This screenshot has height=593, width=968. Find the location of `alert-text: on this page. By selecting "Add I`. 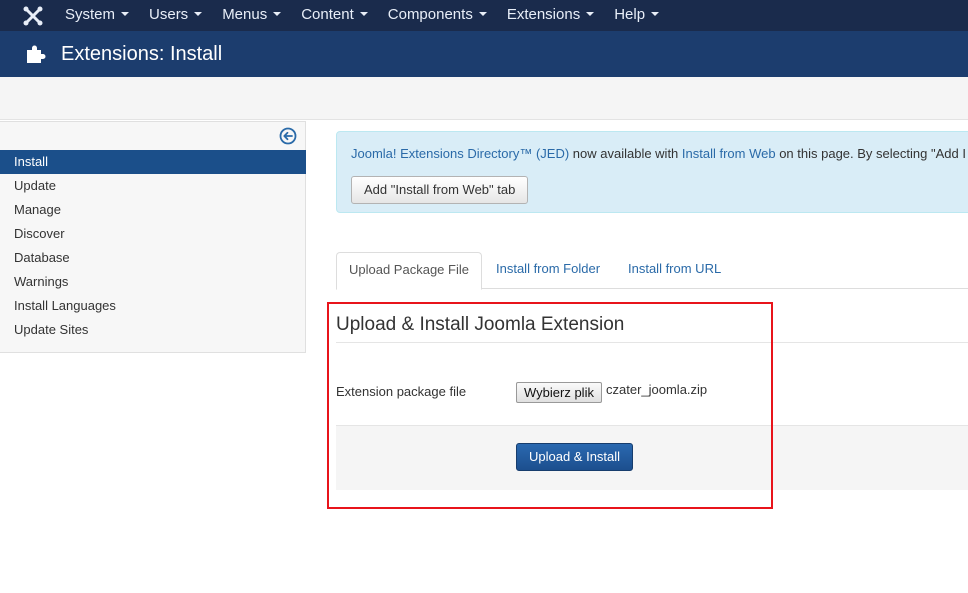

alert-text: on this page. By selecting "Add I is located at coordinates (870, 153).